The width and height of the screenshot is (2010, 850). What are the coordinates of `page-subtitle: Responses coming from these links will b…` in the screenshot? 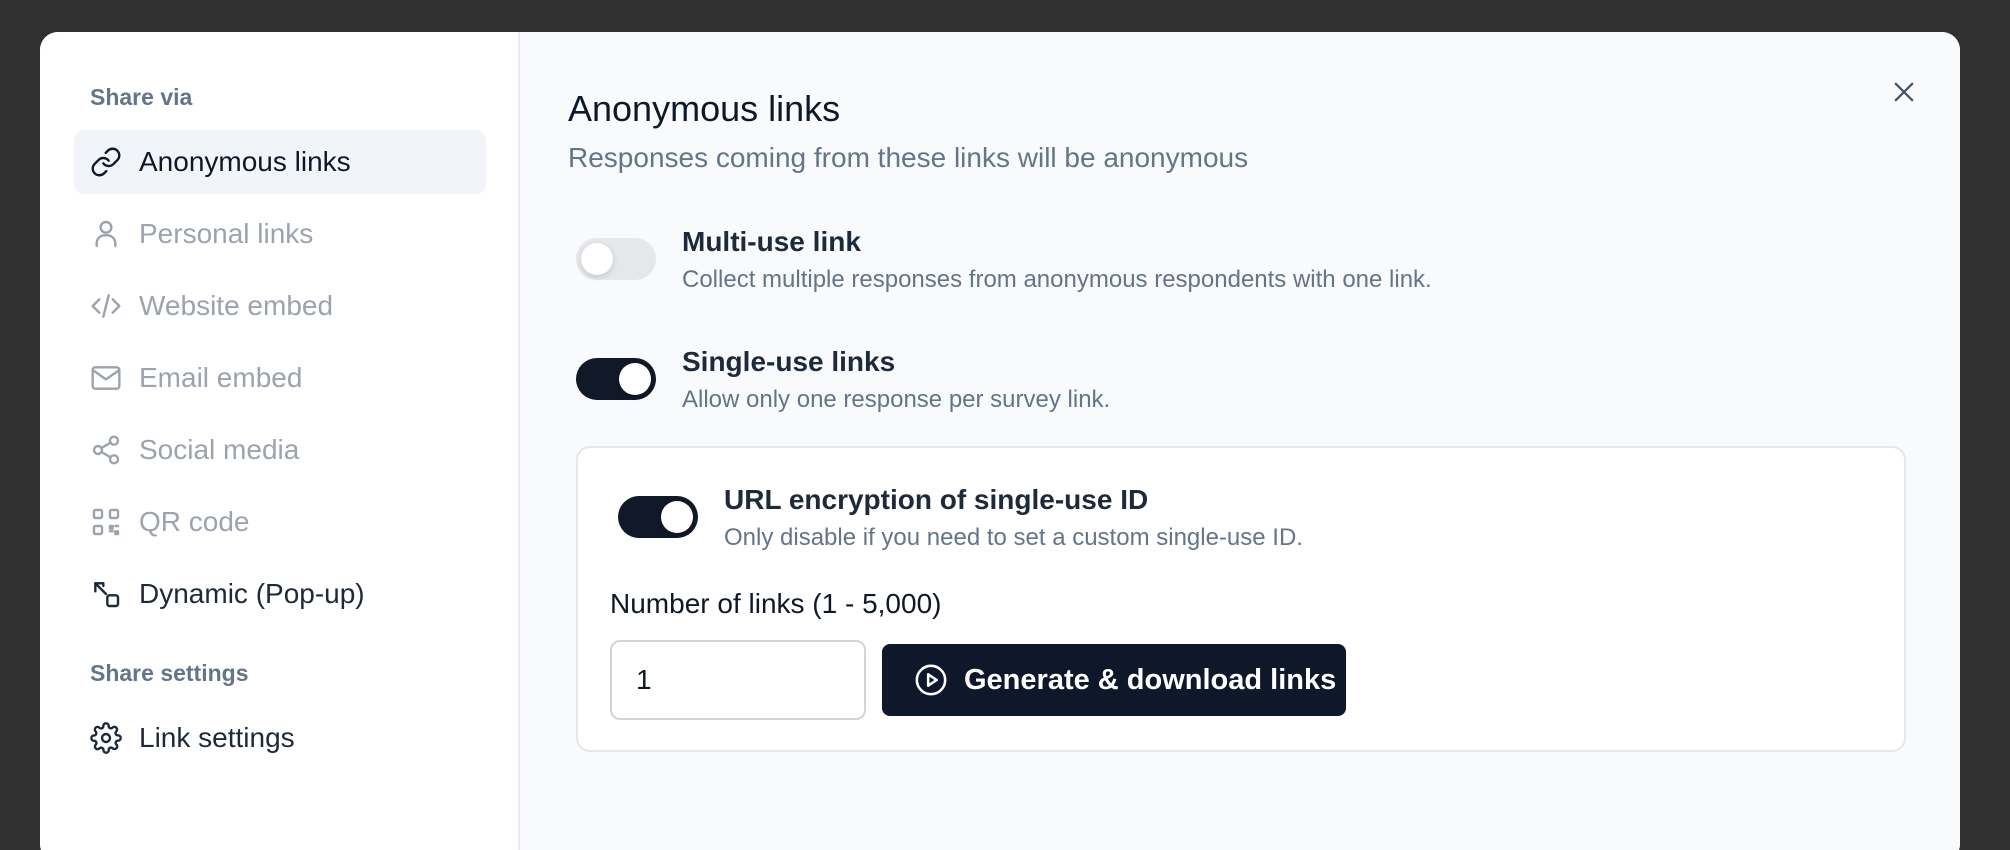 It's located at (908, 157).